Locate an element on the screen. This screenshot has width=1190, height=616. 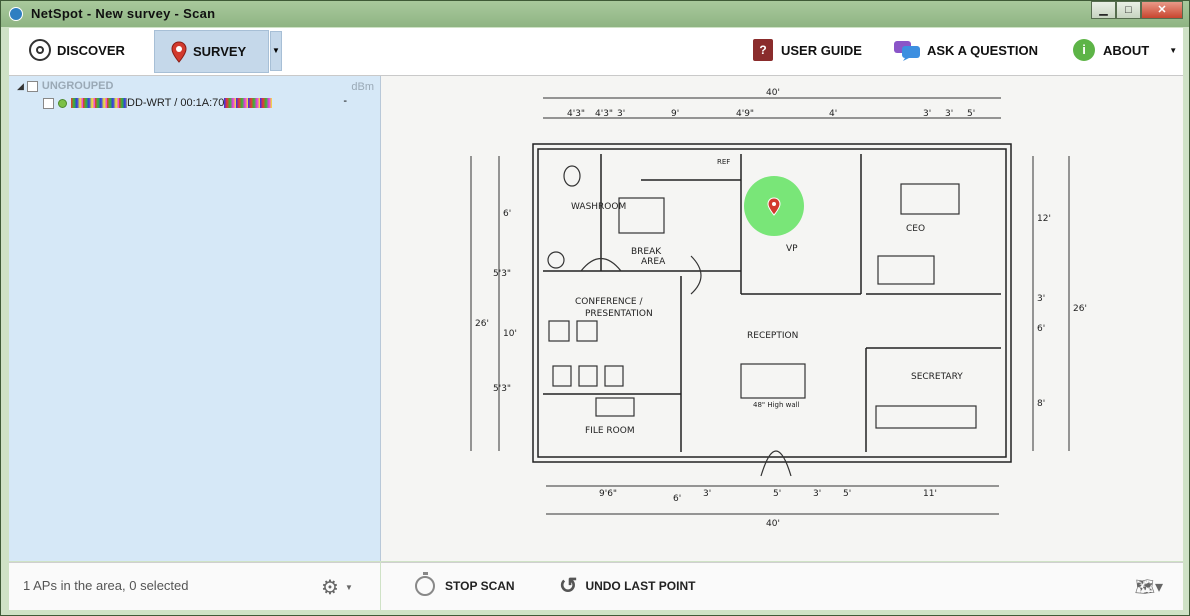
stop-scan-button: STOP SCAN is located at coordinates (465, 586).